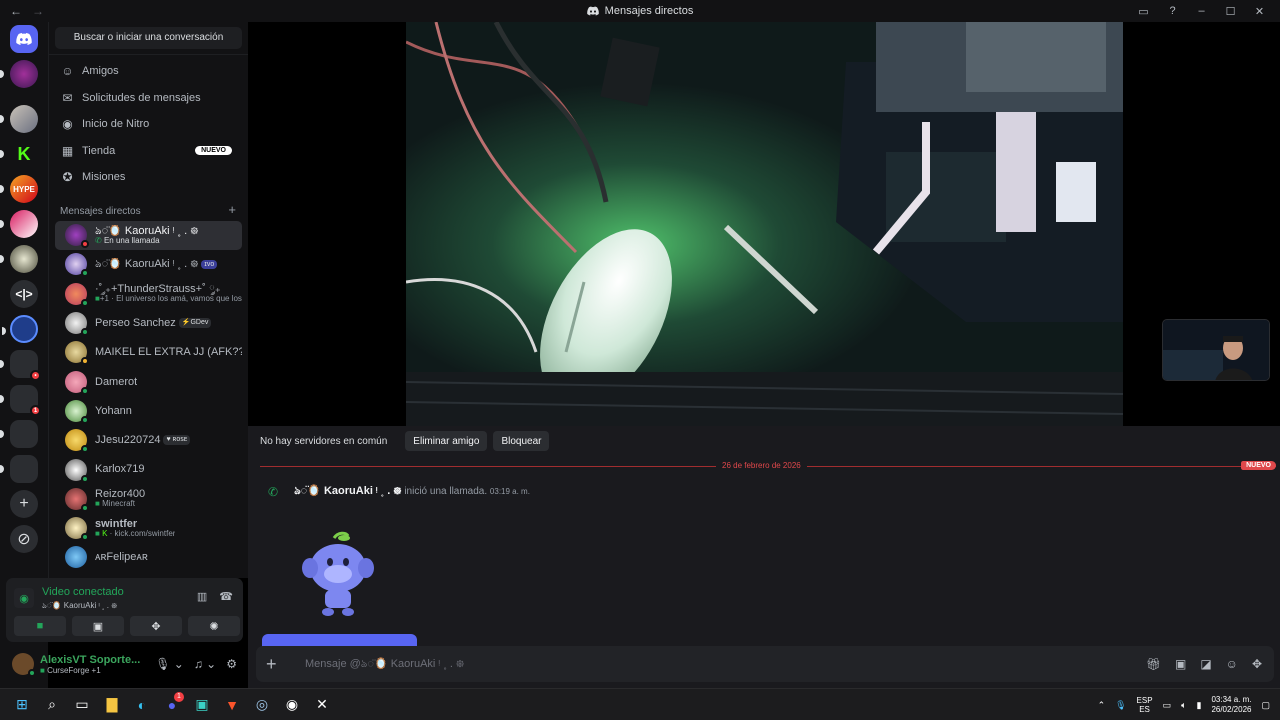  I want to click on nav-friends: ☺ Amigos, so click(148, 71).